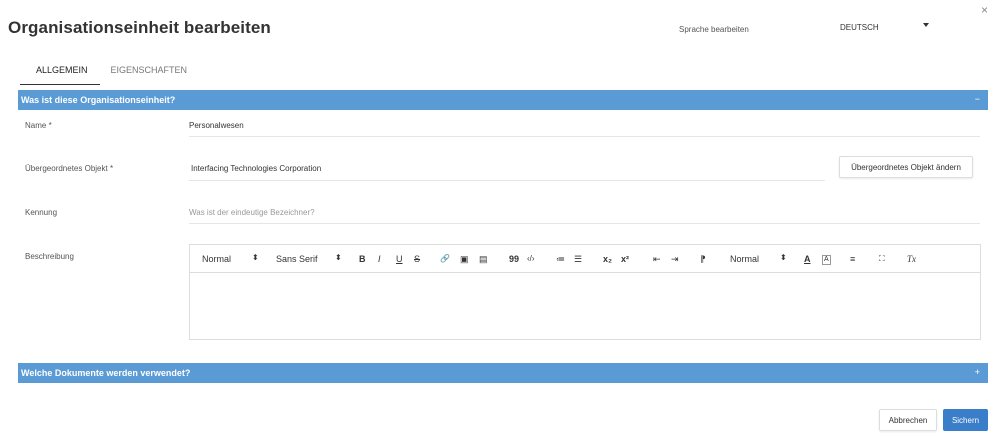 This screenshot has width=1000, height=435. Describe the element at coordinates (106, 373) in the screenshot. I see `section-title: Welche Dokumente werden verwendet?` at that location.